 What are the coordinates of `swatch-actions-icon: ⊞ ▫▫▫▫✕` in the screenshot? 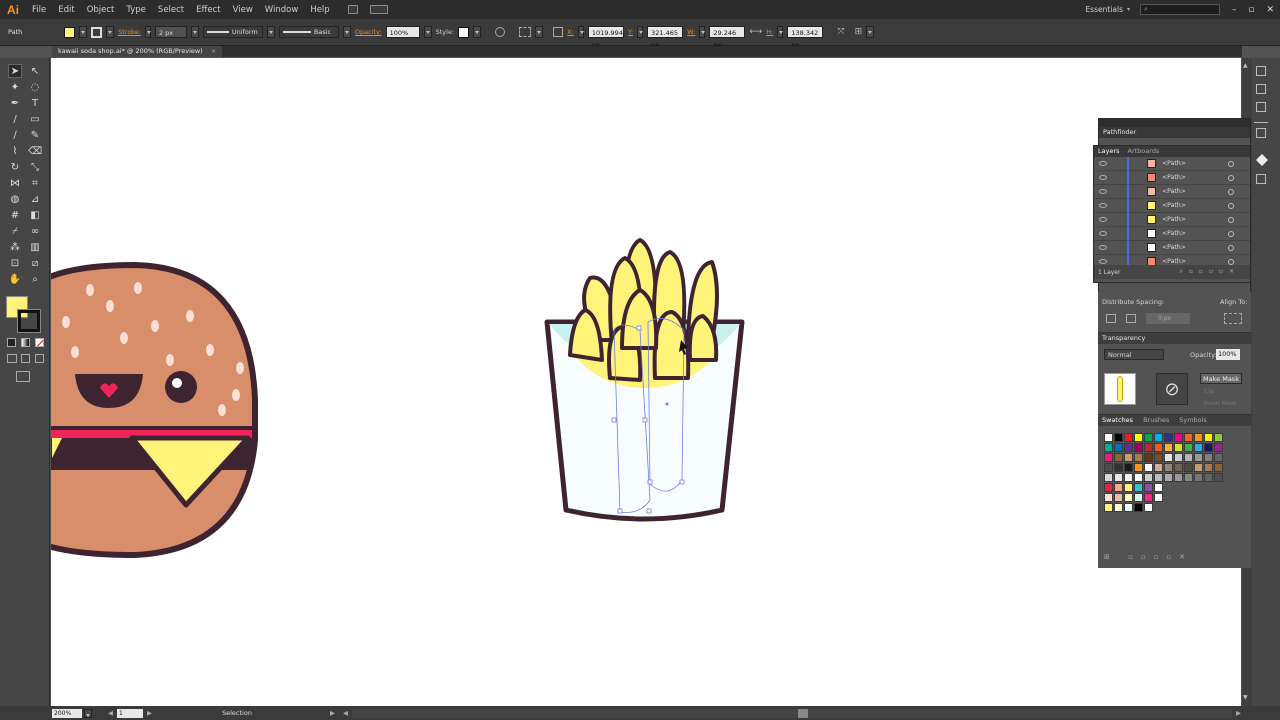 It's located at (1174, 558).